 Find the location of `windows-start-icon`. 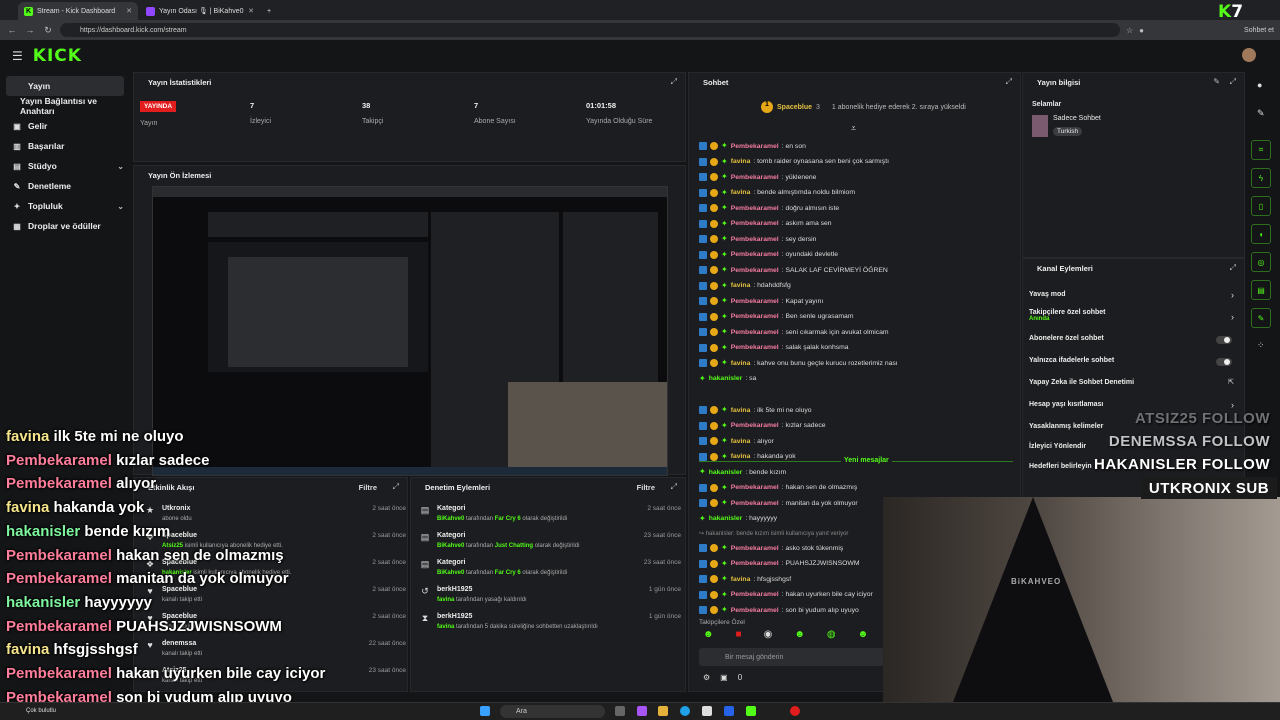

windows-start-icon is located at coordinates (485, 711).